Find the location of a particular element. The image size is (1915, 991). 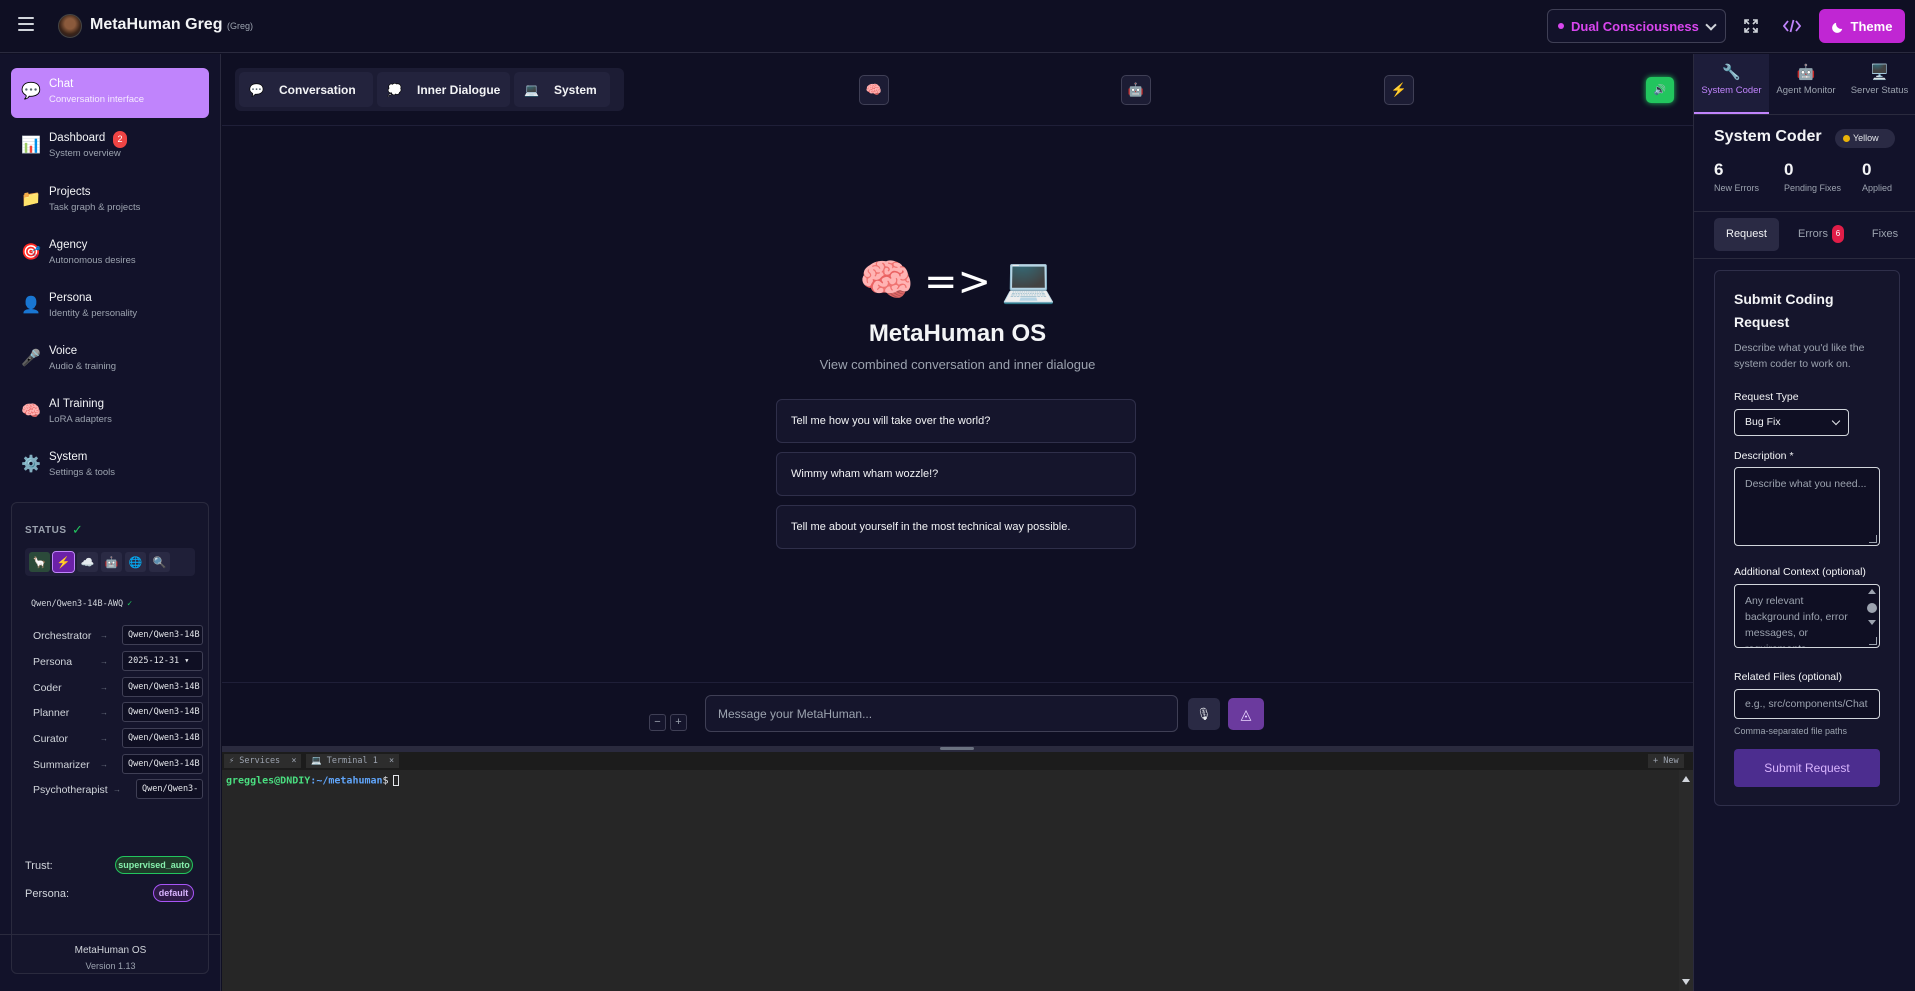

fullscreen-icon is located at coordinates (1751, 26).